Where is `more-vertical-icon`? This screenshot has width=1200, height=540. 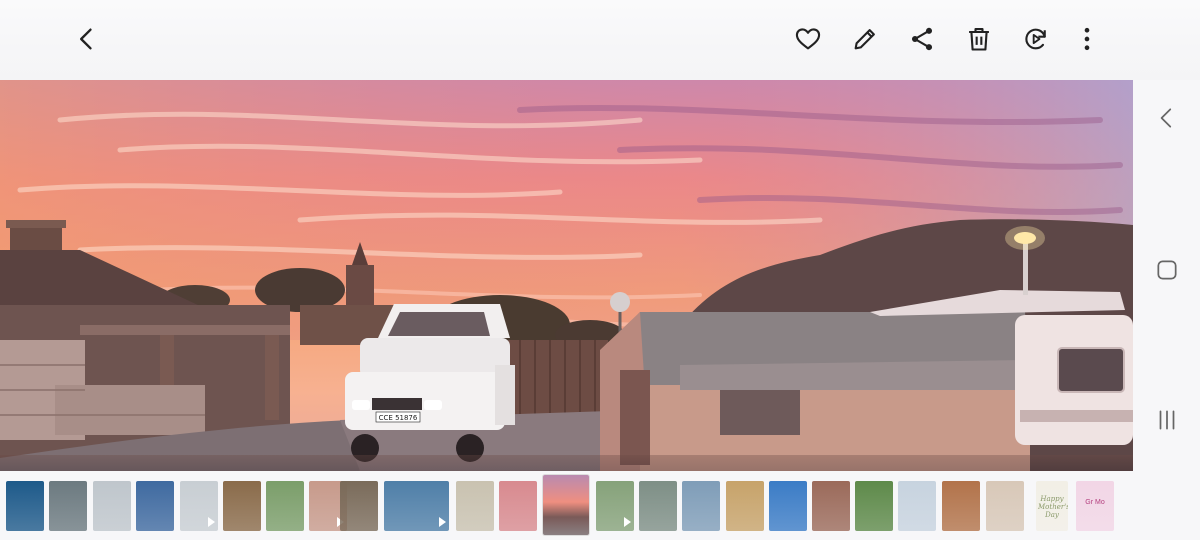
more-vertical-icon is located at coordinates (1087, 39).